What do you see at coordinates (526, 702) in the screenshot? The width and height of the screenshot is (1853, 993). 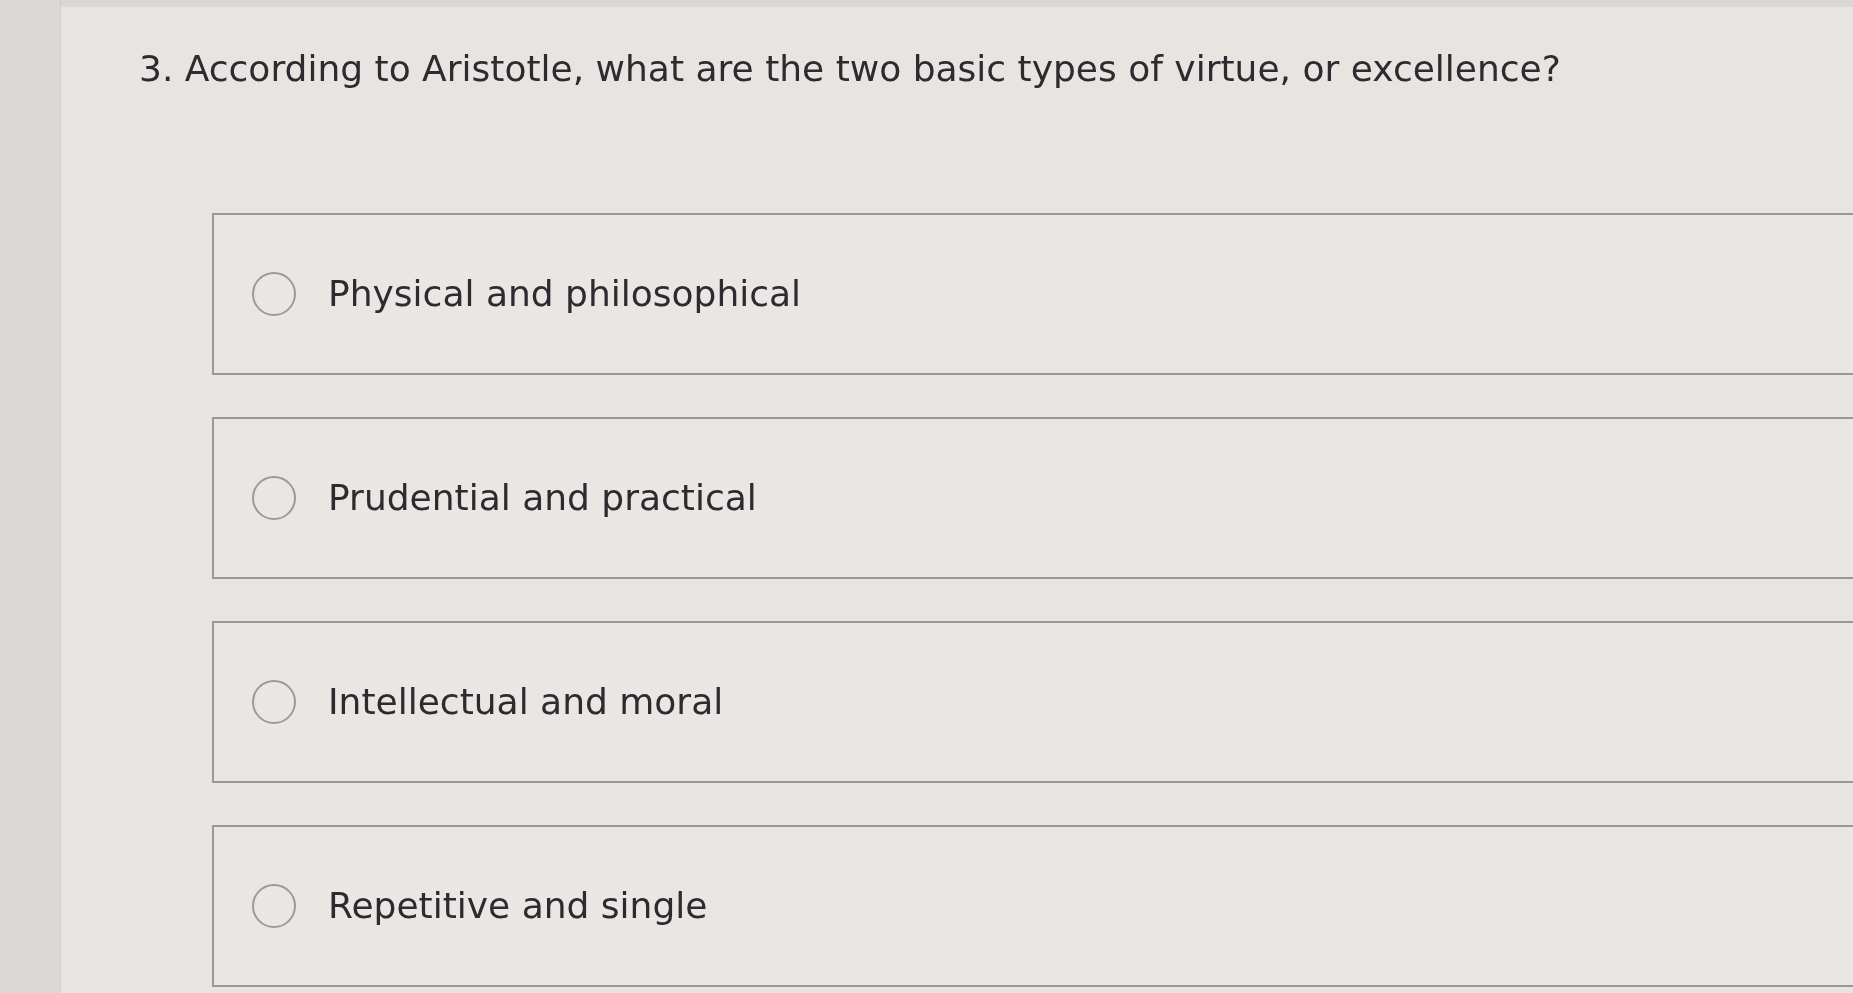 I see `option-label: Intellectual and moral` at bounding box center [526, 702].